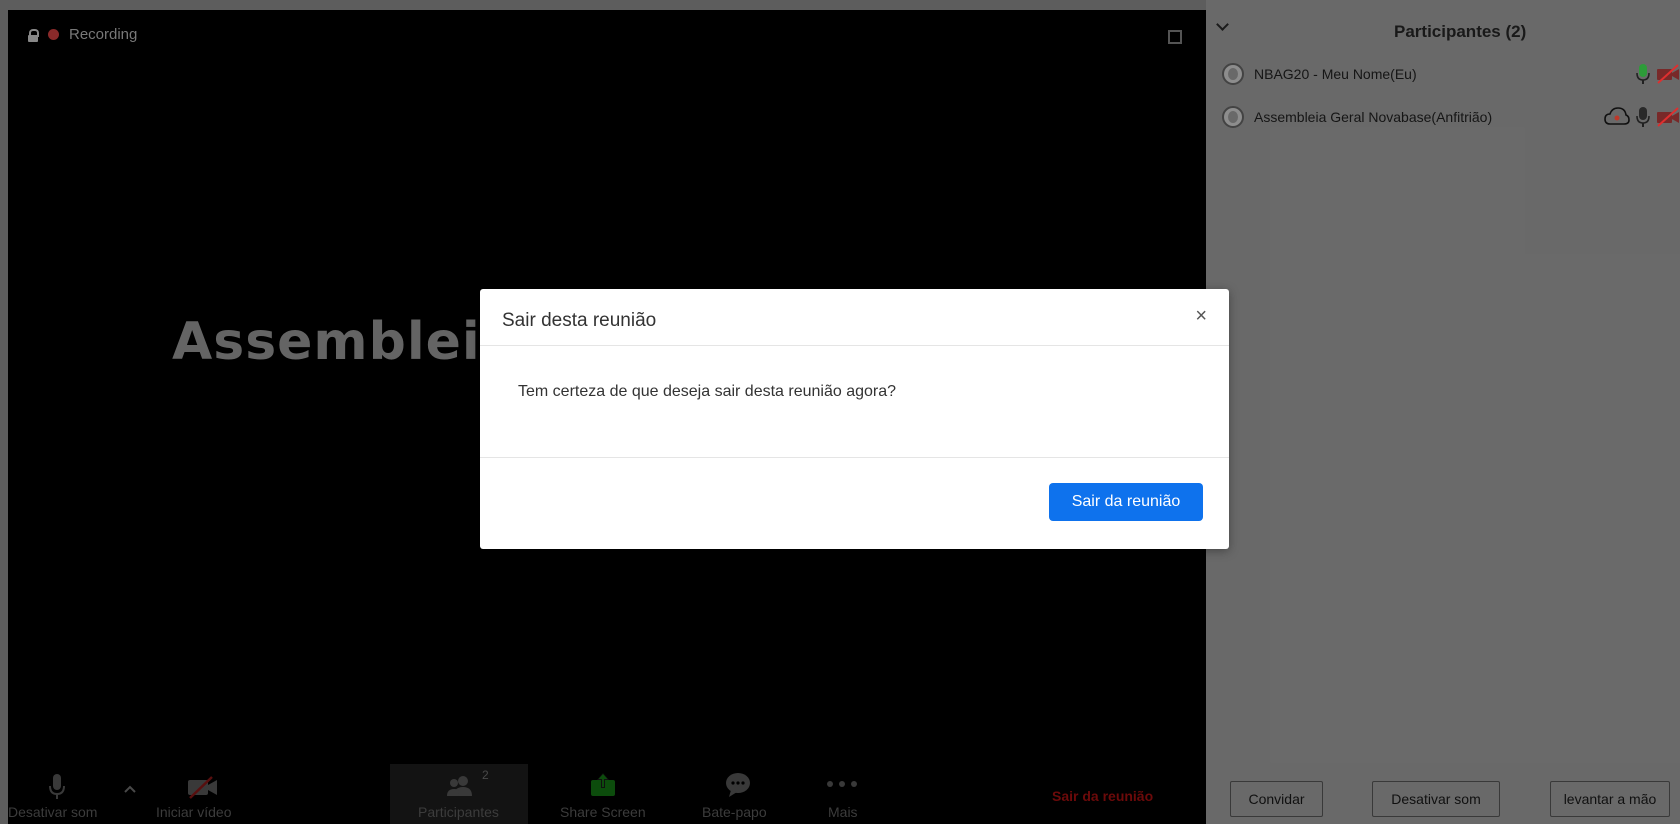 This screenshot has height=824, width=1680. What do you see at coordinates (1126, 502) in the screenshot?
I see `confirm-leave-button: Sair da reunião` at bounding box center [1126, 502].